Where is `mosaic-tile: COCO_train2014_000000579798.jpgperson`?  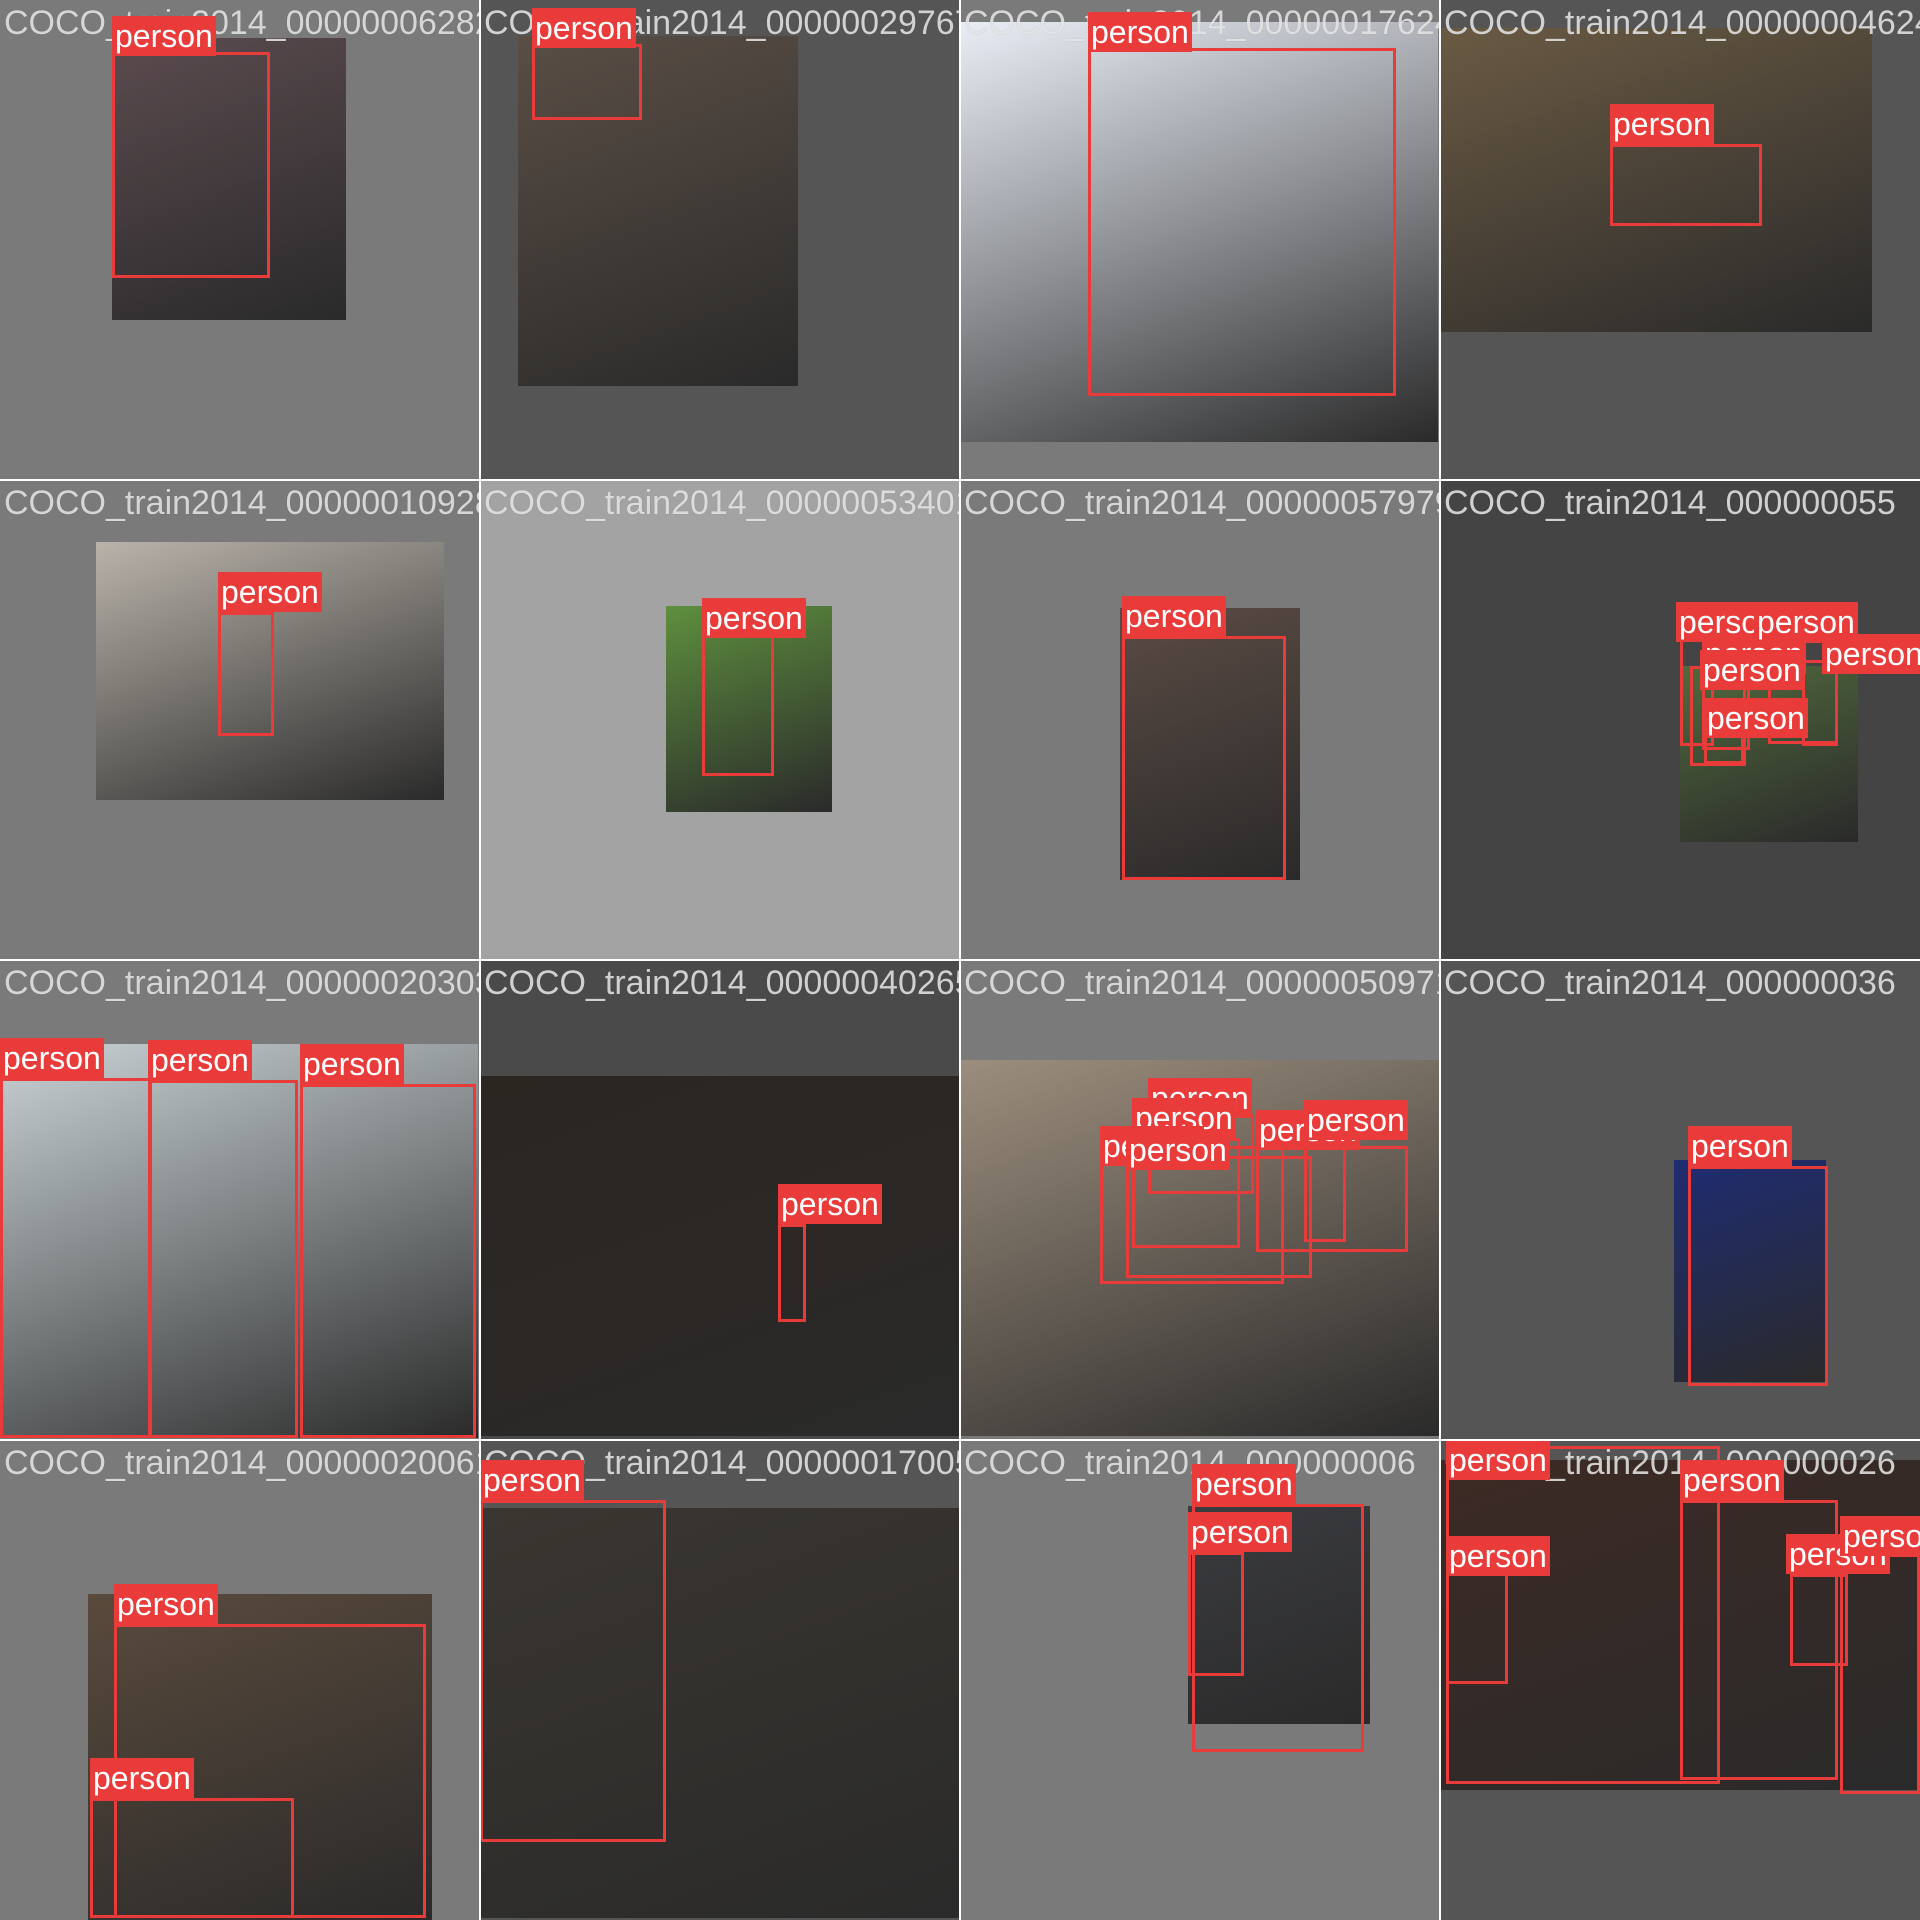
mosaic-tile: COCO_train2014_000000579798.jpgperson is located at coordinates (1200, 720).